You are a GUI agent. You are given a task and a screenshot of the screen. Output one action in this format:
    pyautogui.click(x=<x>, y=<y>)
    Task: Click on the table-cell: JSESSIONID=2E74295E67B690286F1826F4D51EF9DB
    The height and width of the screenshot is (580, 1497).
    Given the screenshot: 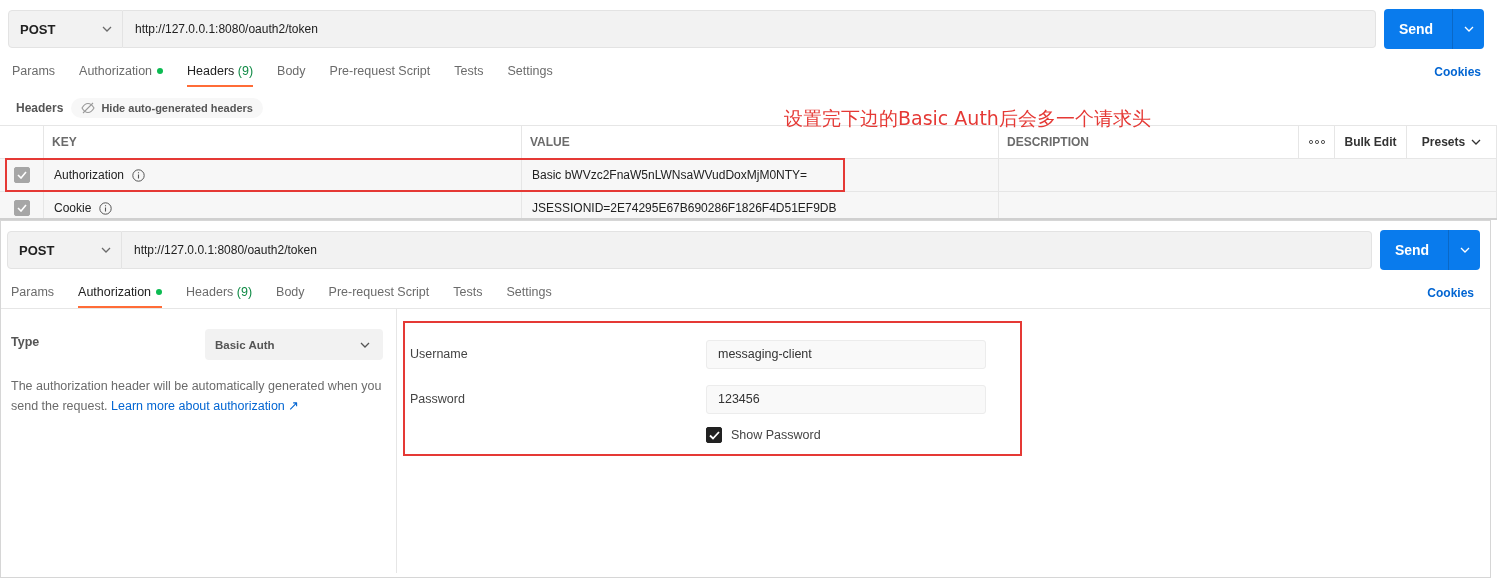 What is the action you would take?
    pyautogui.click(x=684, y=208)
    